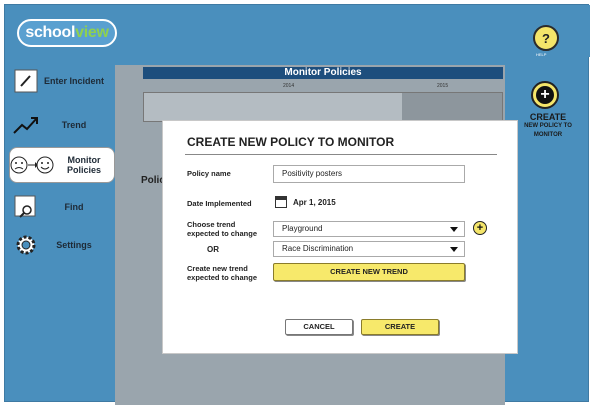  Describe the element at coordinates (62, 165) in the screenshot. I see `sidebar-item-monitor-policies: Monitor Policies` at that location.